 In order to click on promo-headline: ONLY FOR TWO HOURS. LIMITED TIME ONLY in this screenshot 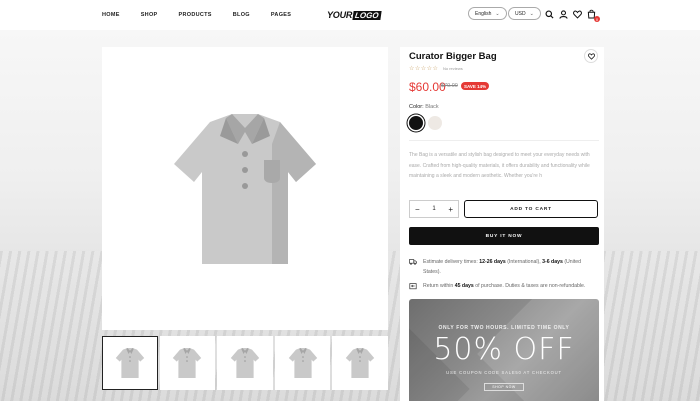, I will do `click(504, 328)`.